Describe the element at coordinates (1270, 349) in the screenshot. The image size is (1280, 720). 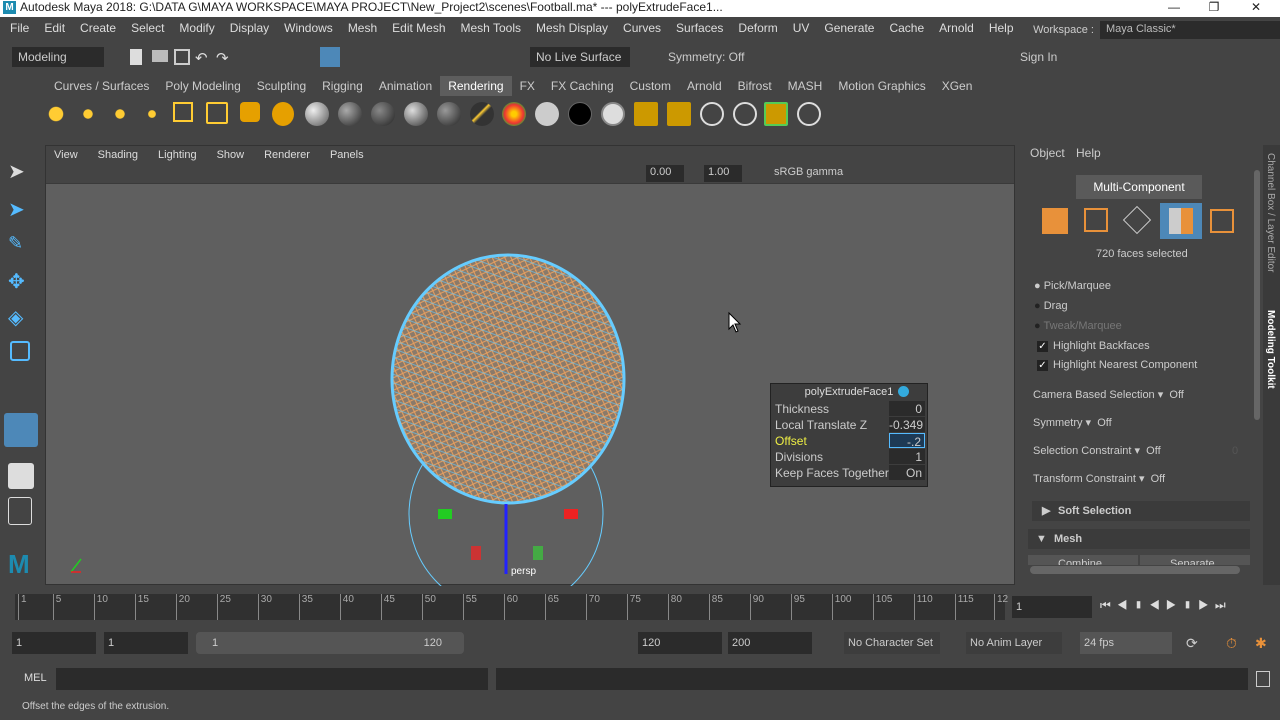
I see `tab-modeling-toolkit: Modeling Toolkit` at that location.